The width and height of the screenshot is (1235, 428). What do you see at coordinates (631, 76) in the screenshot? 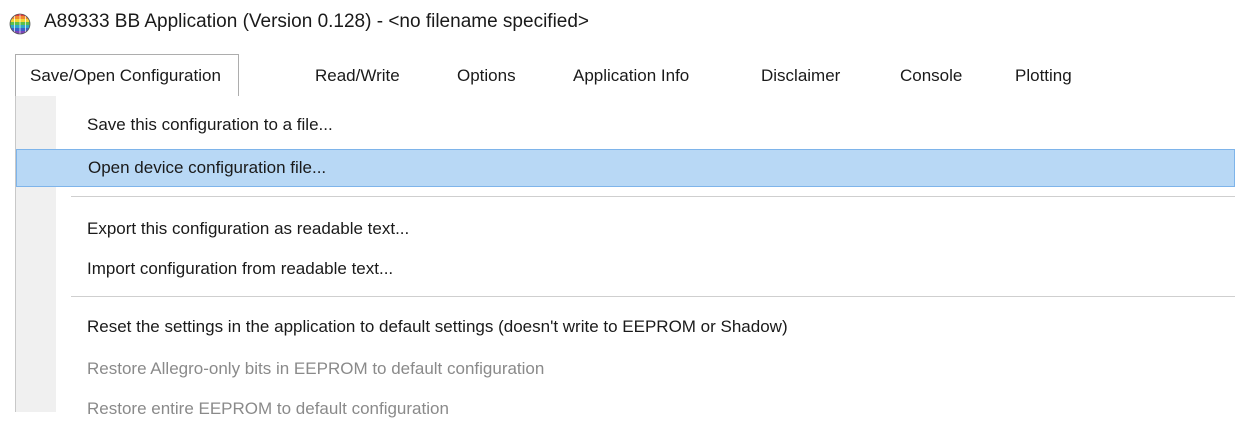
I see `tab-application-info: Application Info` at bounding box center [631, 76].